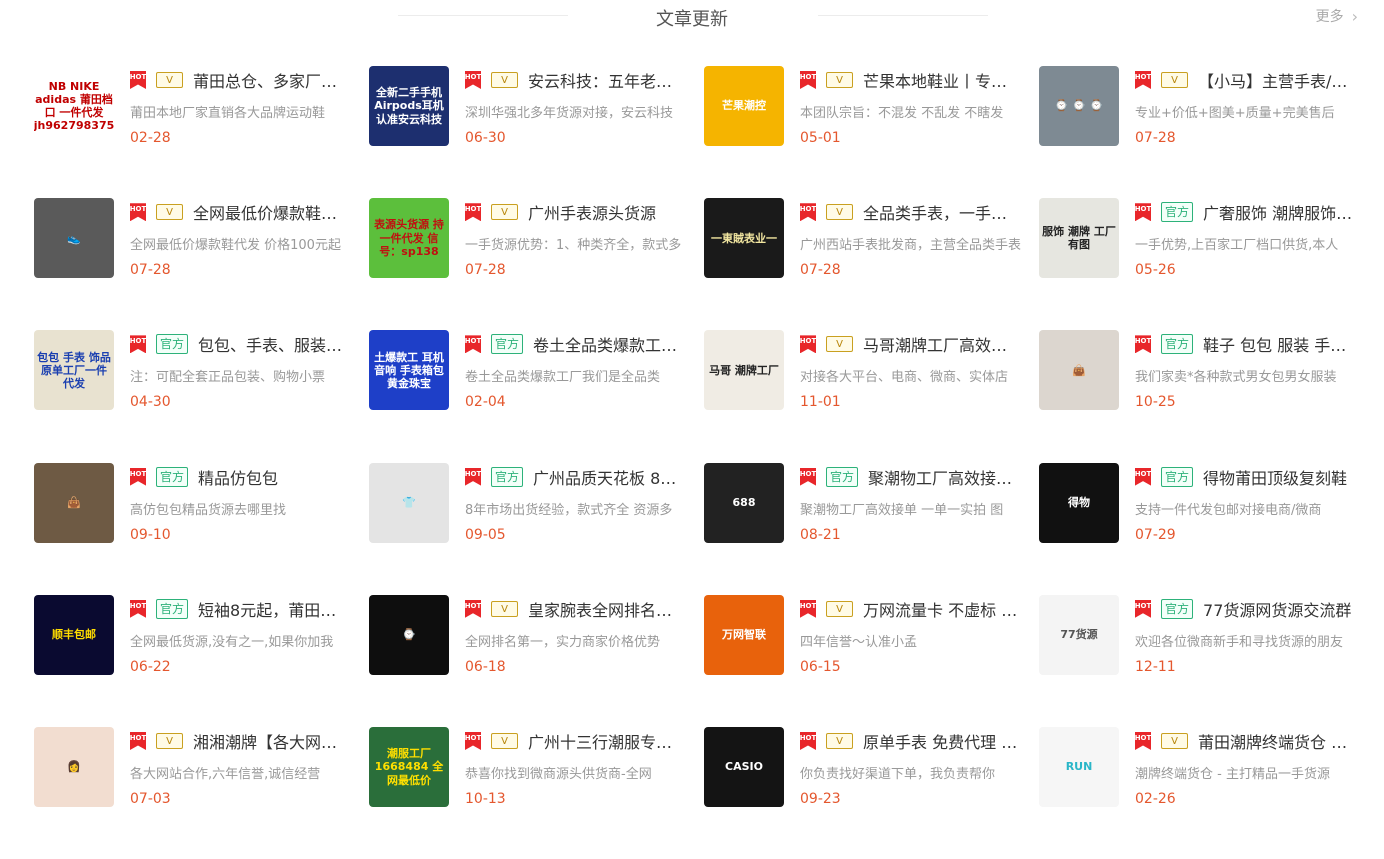 This screenshot has height=859, width=1384. What do you see at coordinates (744, 502) in the screenshot?
I see `article-thumbnail: 688` at bounding box center [744, 502].